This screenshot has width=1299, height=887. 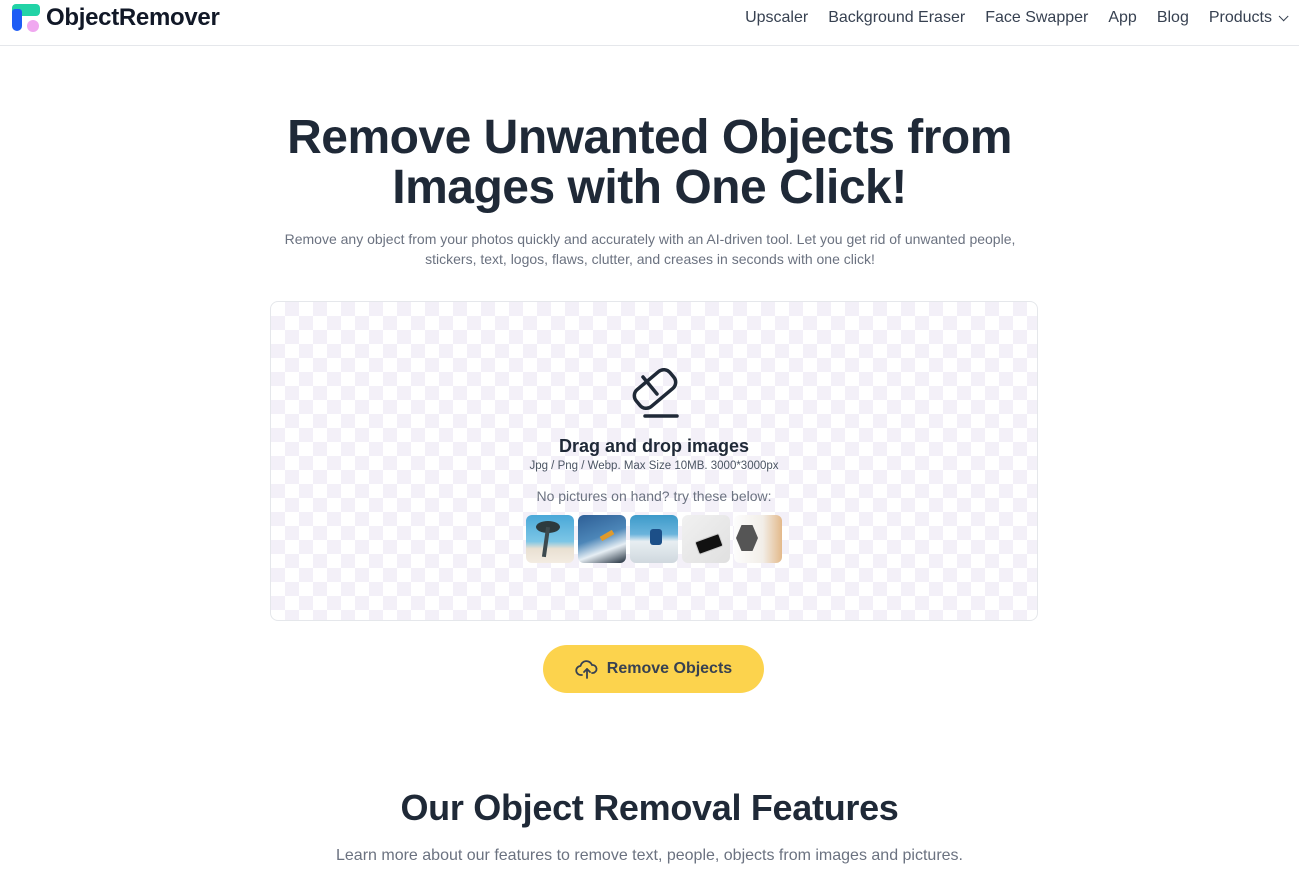 I want to click on remove-objects-label: Remove Objects, so click(x=669, y=668).